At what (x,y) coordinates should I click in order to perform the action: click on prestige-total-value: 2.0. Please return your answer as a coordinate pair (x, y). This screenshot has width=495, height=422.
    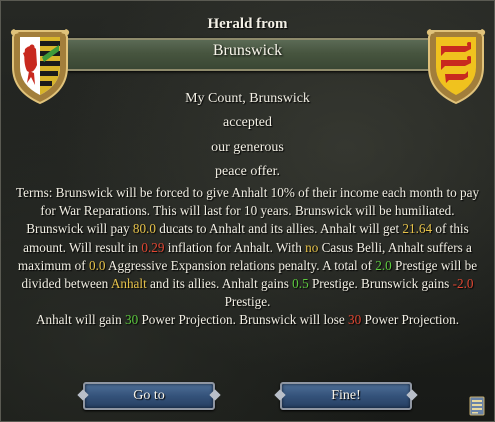
    Looking at the image, I should click on (383, 265).